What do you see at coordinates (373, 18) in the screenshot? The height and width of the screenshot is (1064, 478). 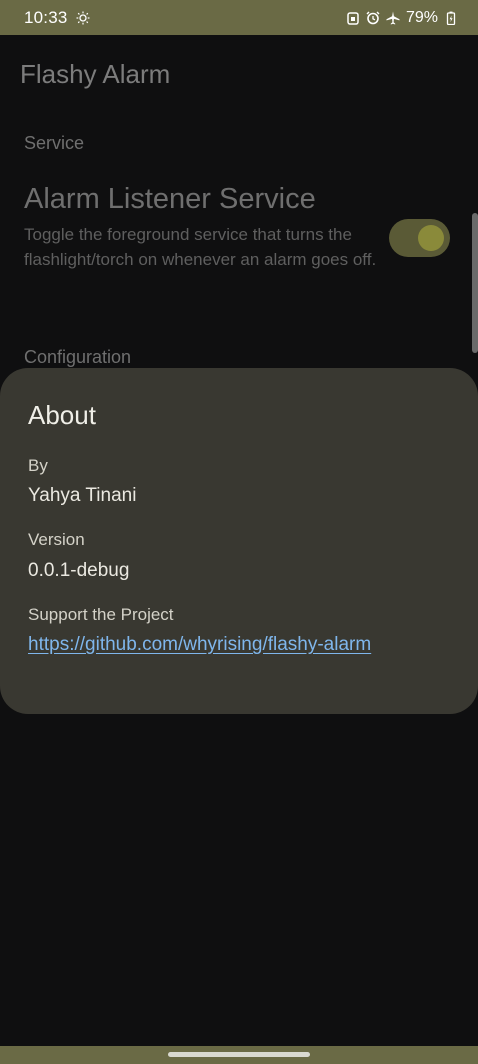 I see `alarm-icon` at bounding box center [373, 18].